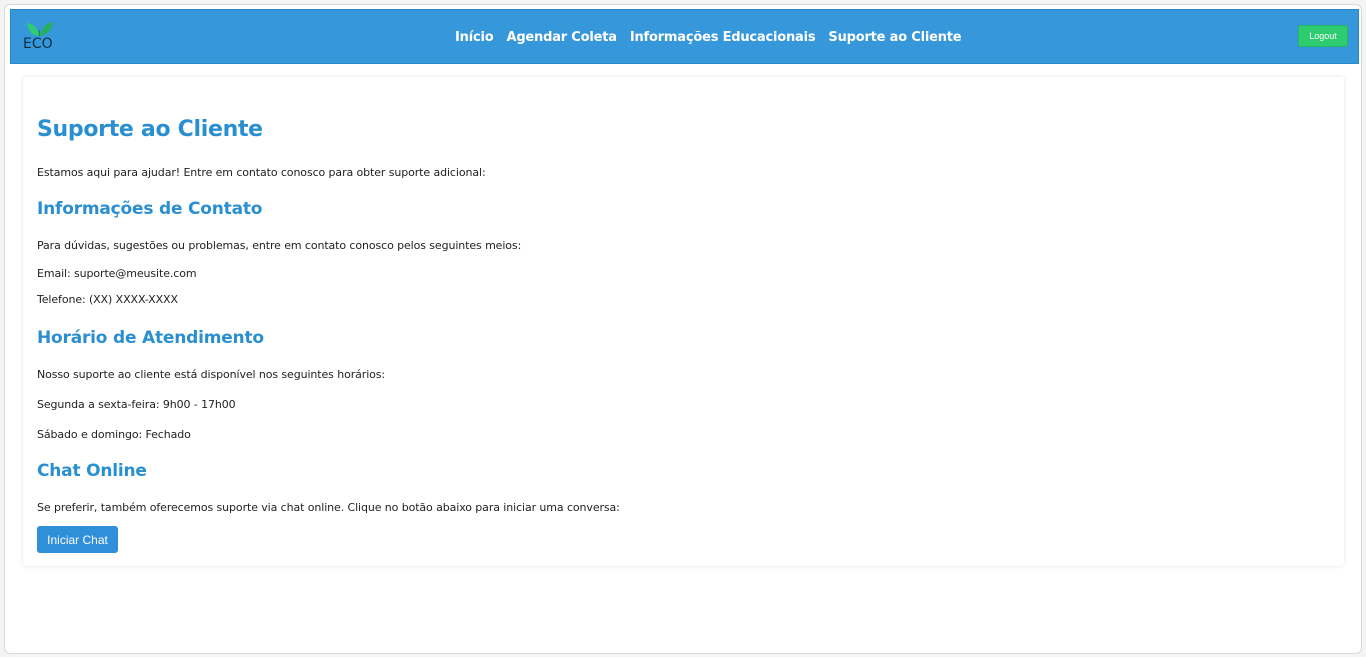 The width and height of the screenshot is (1366, 657). I want to click on eco-logo: ECO, so click(41, 38).